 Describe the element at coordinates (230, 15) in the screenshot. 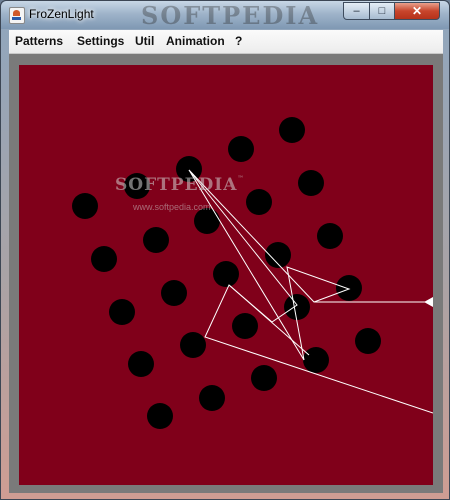

I see `softpedia-watermark: SOFTPEDIA` at that location.